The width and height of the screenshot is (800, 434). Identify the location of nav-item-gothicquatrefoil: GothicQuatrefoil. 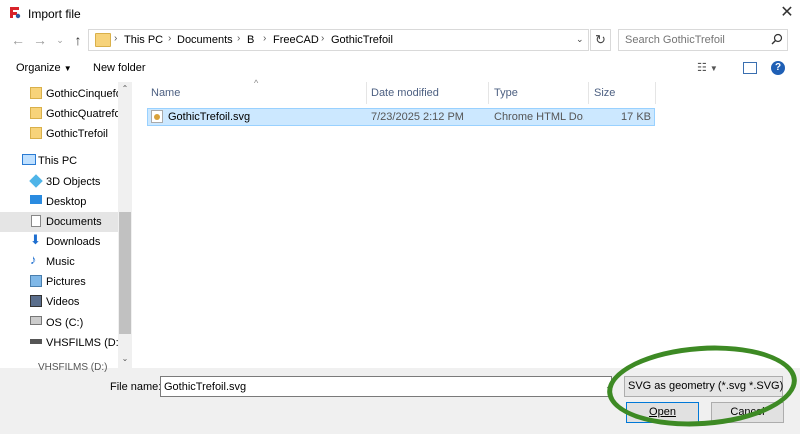
(62, 114).